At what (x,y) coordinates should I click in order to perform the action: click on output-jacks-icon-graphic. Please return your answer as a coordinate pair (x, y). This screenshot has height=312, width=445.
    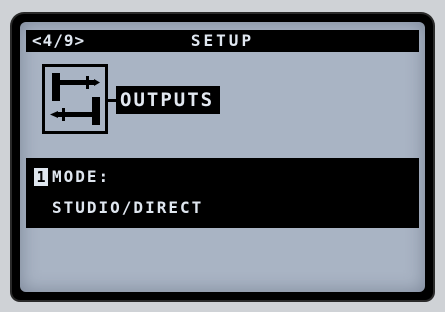
    Looking at the image, I should click on (75, 99).